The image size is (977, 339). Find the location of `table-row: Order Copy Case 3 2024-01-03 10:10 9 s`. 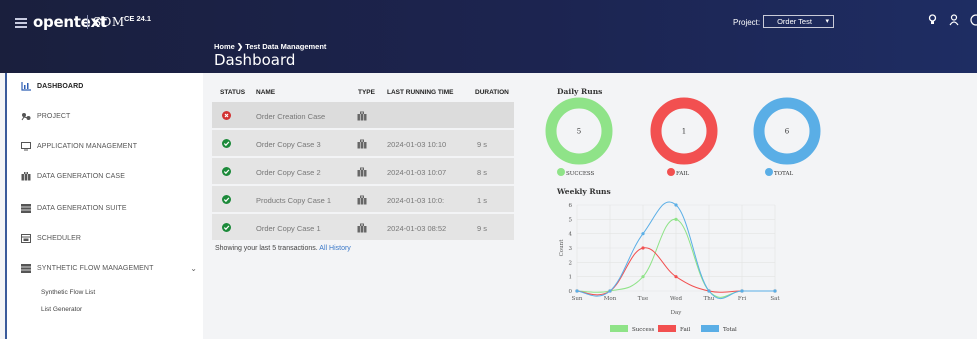

table-row: Order Copy Case 3 2024-01-03 10:10 9 s is located at coordinates (363, 144).